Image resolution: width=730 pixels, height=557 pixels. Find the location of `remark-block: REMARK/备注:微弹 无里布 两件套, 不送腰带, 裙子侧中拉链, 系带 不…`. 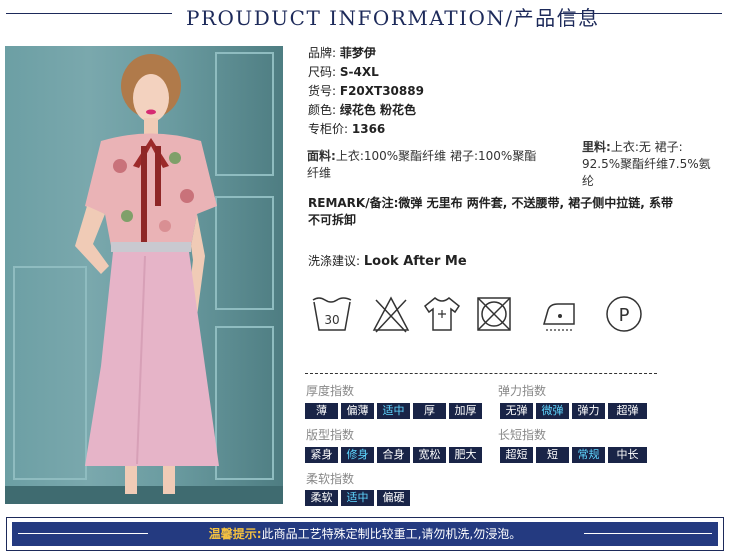

remark-block: REMARK/备注:微弹 无里布 两件套, 不送腰带, 裙子侧中拉链, 系带 不… is located at coordinates (513, 212).